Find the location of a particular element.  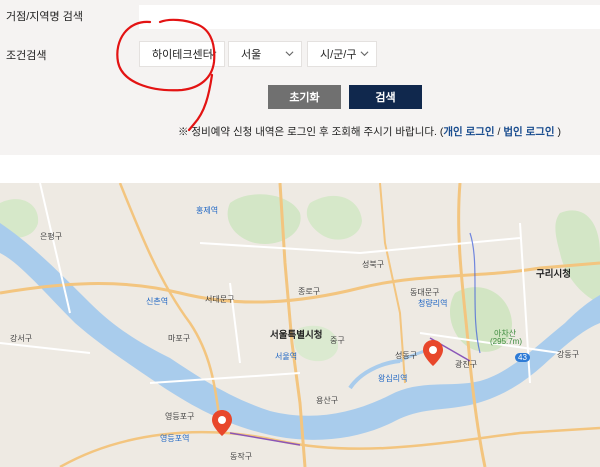

label-dongdaemun: 동대문구 is located at coordinates (425, 292).